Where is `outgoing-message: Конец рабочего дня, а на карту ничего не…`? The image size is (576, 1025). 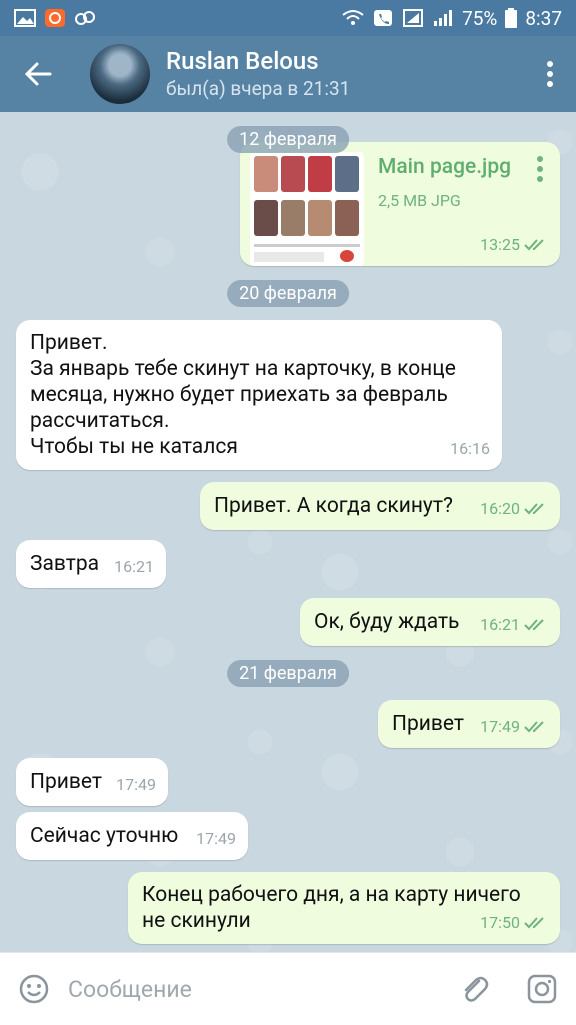
outgoing-message: Конец рабочего дня, а на карту ничего не… is located at coordinates (344, 908).